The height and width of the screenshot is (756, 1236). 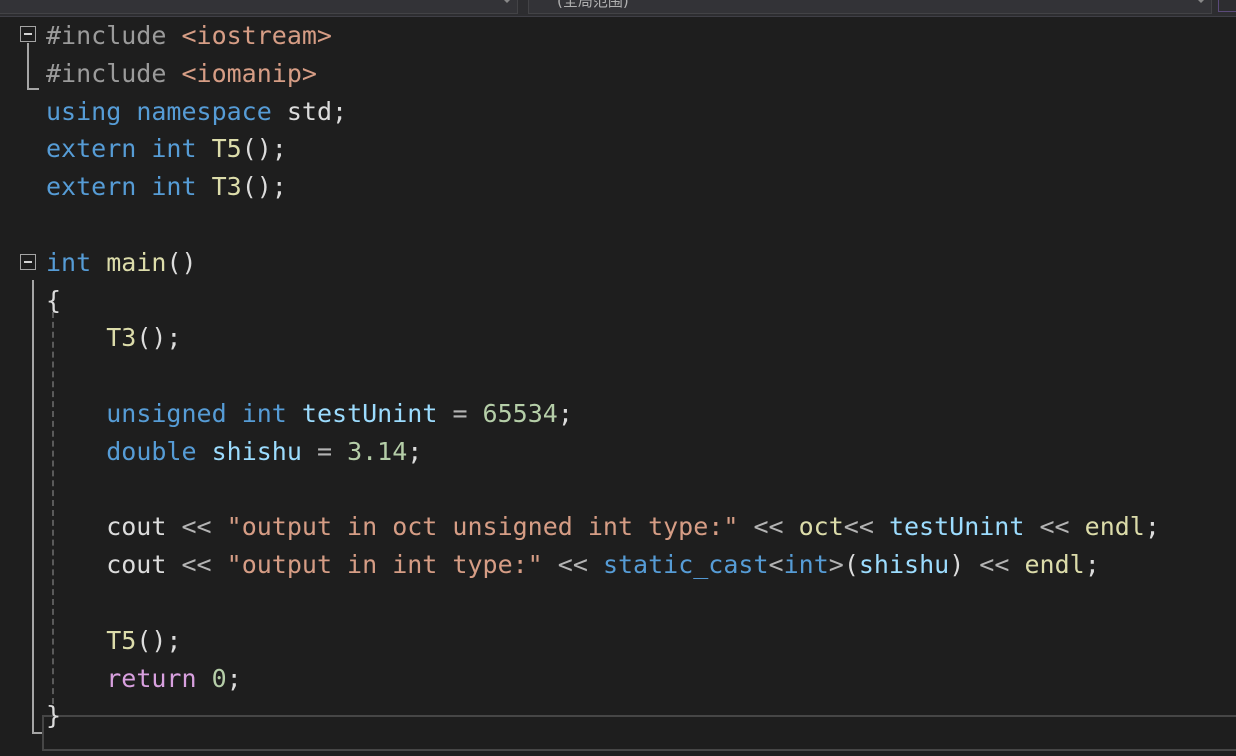 I want to click on code-token: "output in int type:", so click(x=384, y=565).